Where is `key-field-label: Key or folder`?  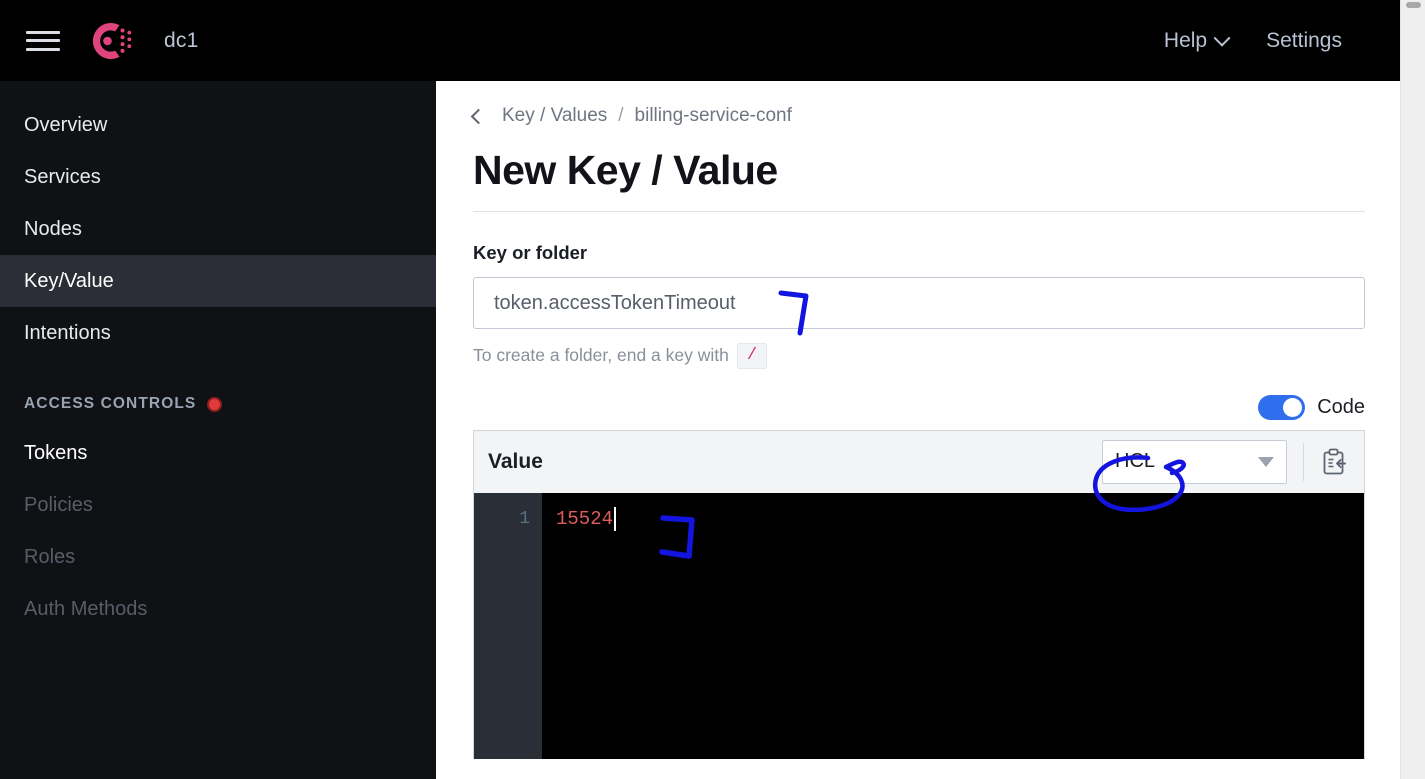
key-field-label: Key or folder is located at coordinates (530, 252).